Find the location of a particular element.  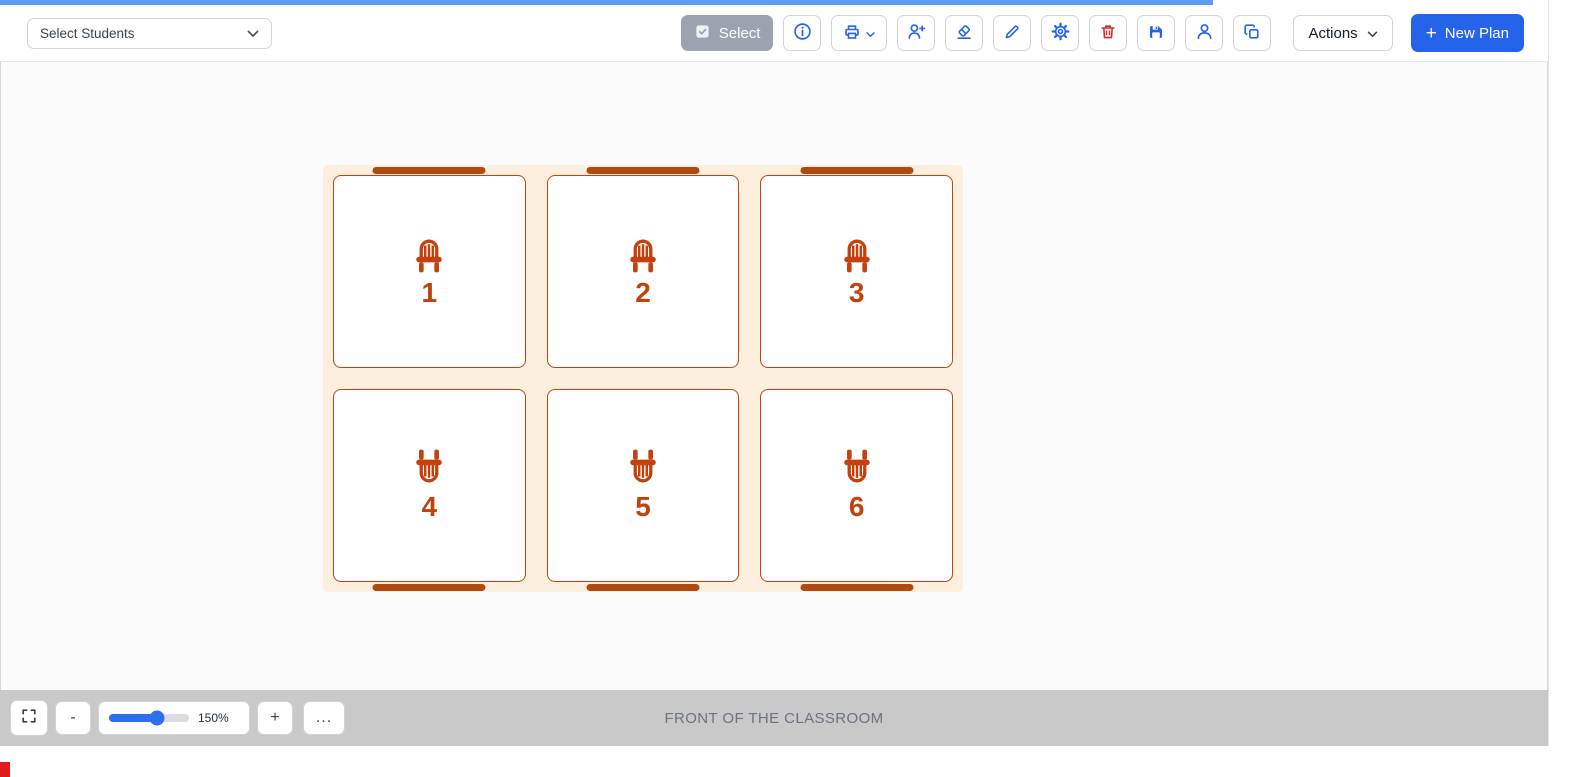

eraser-icon is located at coordinates (964, 33).